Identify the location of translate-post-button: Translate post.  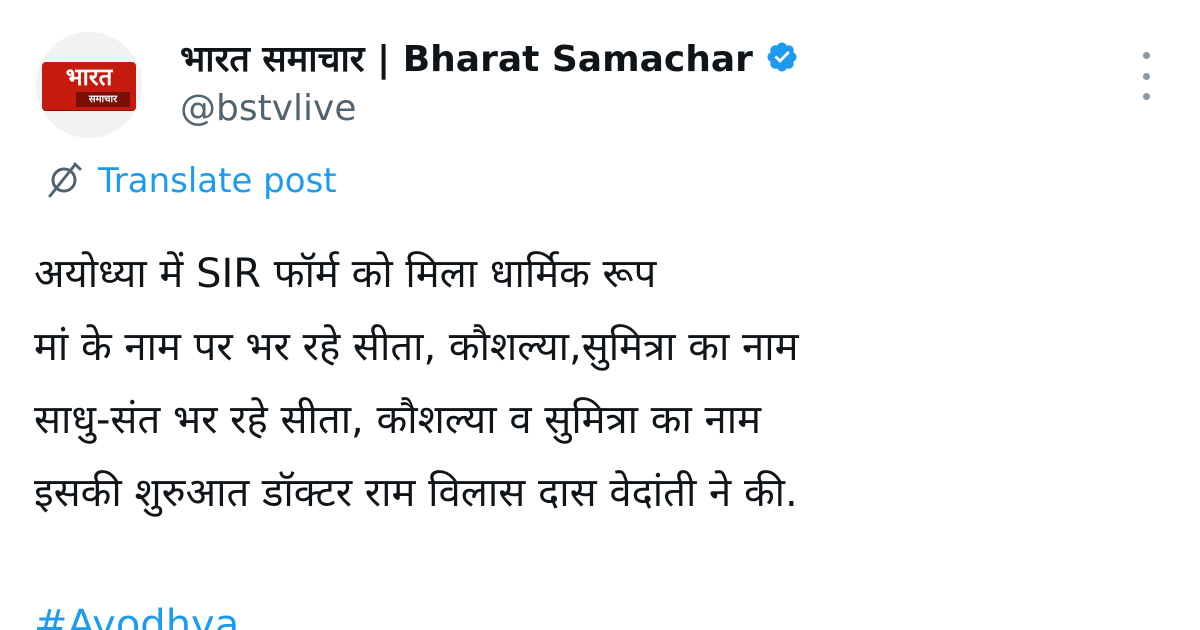
(189, 181).